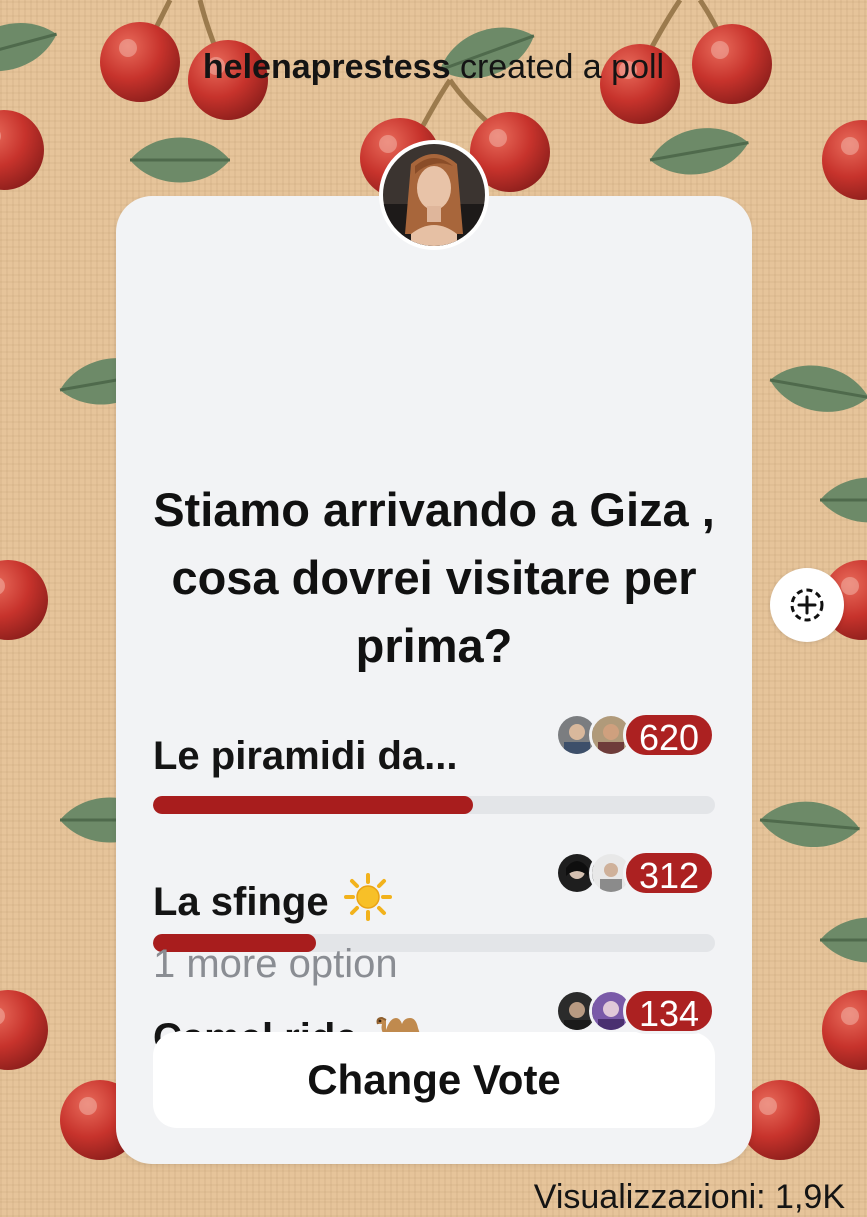 This screenshot has height=1217, width=867. I want to click on add-reaction-icon, so click(807, 605).